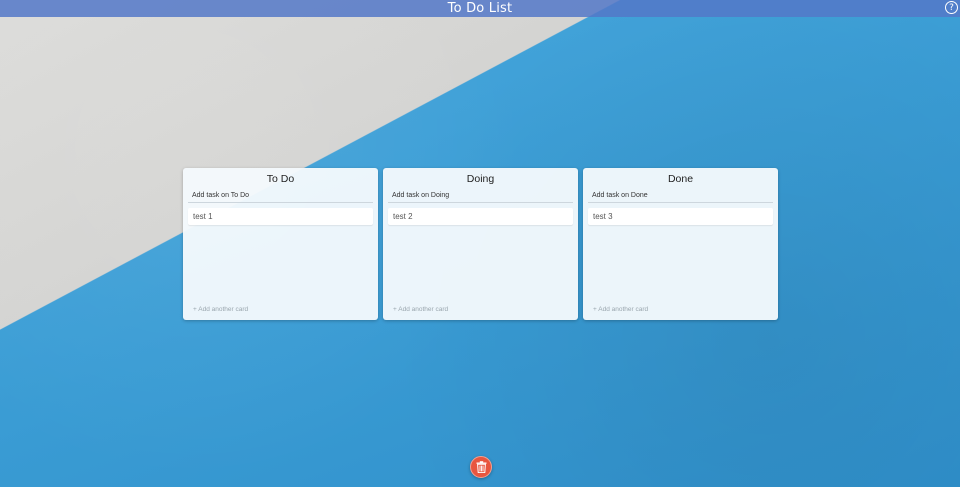  What do you see at coordinates (680, 216) in the screenshot?
I see `task-card: test 3` at bounding box center [680, 216].